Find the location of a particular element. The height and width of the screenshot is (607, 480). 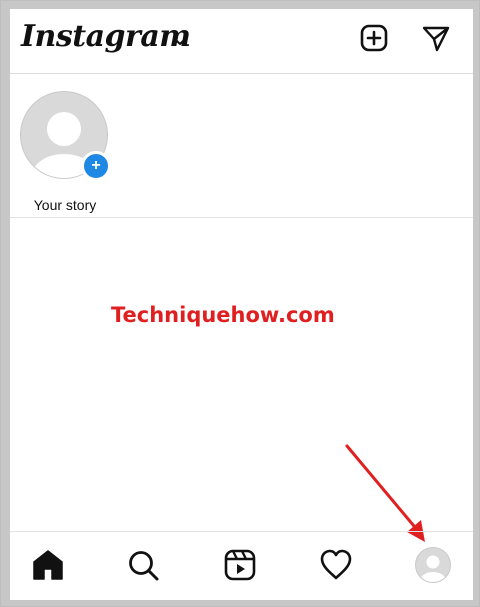

search-icon is located at coordinates (143, 565).